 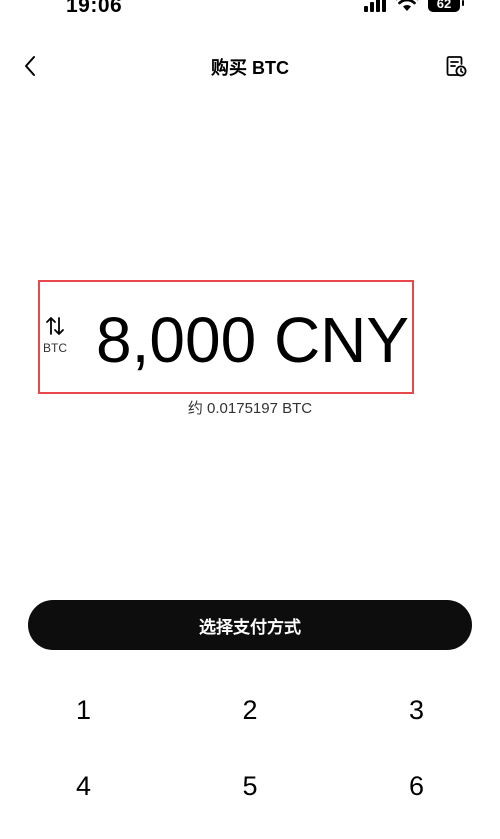 I want to click on status-bar: 19:06 62, so click(x=250, y=9).